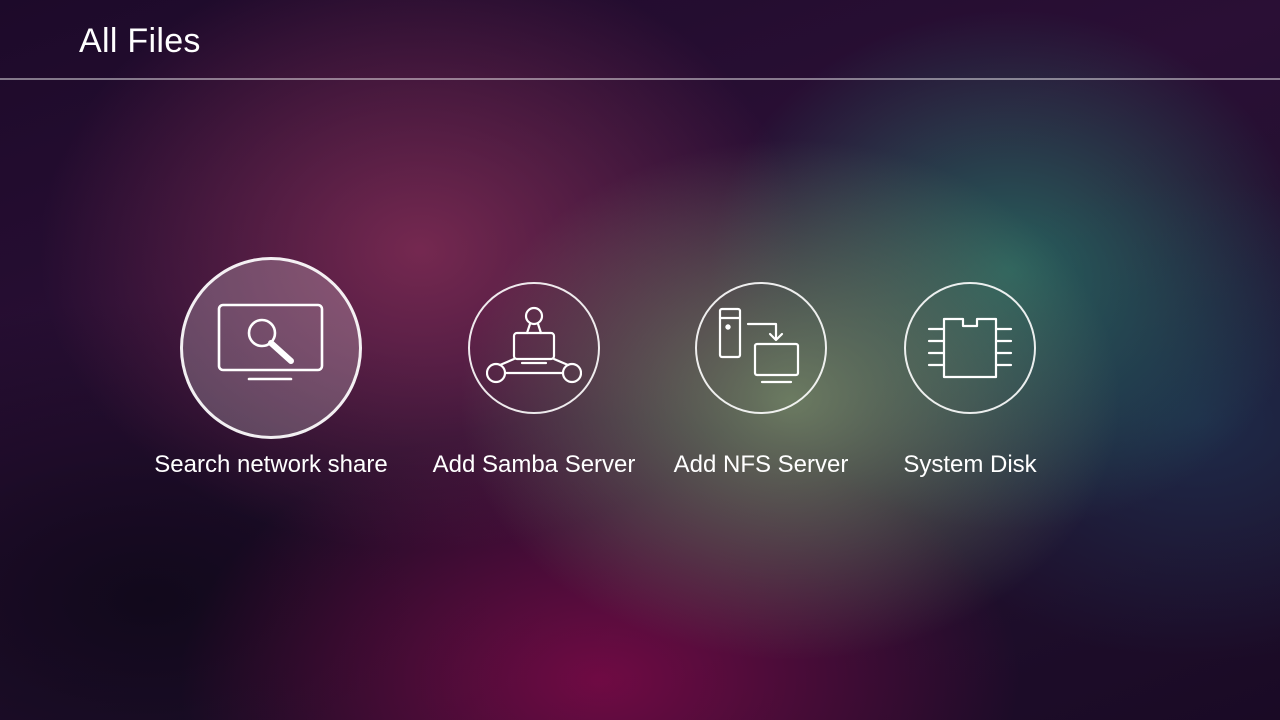  I want to click on search-network-share-tile: Search network share, so click(271, 372).